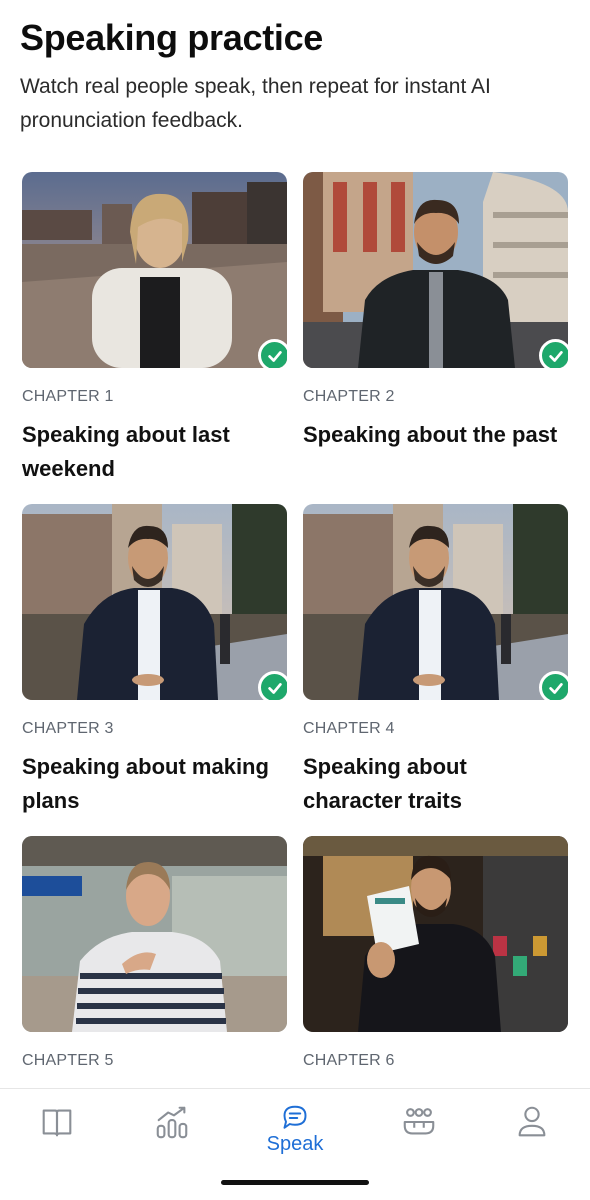 The width and height of the screenshot is (590, 1200). Describe the element at coordinates (68, 396) in the screenshot. I see `chapter-number: CHAPTER 1` at that location.